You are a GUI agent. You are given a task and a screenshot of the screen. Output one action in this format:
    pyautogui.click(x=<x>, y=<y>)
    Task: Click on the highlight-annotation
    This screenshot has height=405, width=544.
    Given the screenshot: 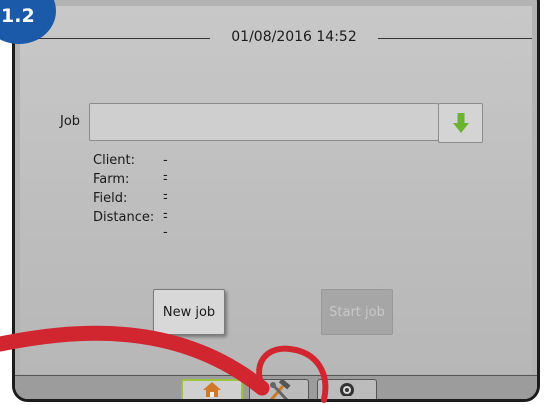 What is the action you would take?
    pyautogui.click(x=164, y=364)
    